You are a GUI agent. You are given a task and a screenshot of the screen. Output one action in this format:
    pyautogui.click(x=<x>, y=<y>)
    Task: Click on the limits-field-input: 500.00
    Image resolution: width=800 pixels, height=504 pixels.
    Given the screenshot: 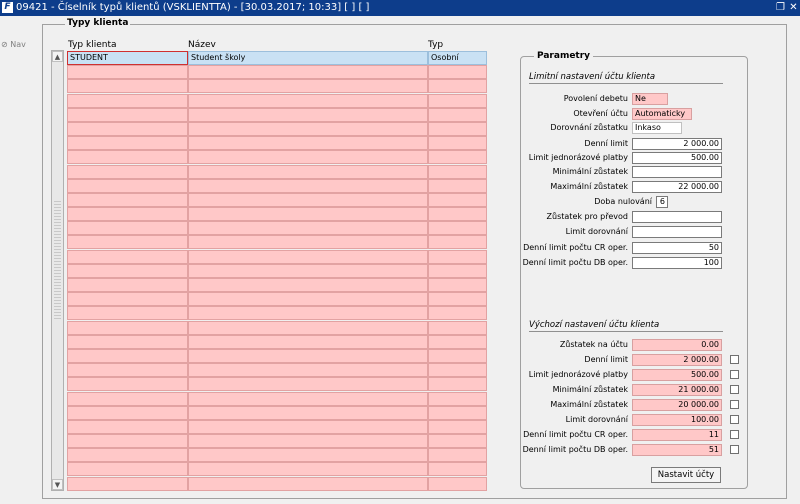 What is the action you would take?
    pyautogui.click(x=677, y=158)
    